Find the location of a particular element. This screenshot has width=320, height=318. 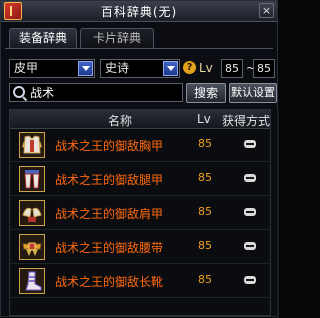

level-min-input: 85 is located at coordinates (232, 68).